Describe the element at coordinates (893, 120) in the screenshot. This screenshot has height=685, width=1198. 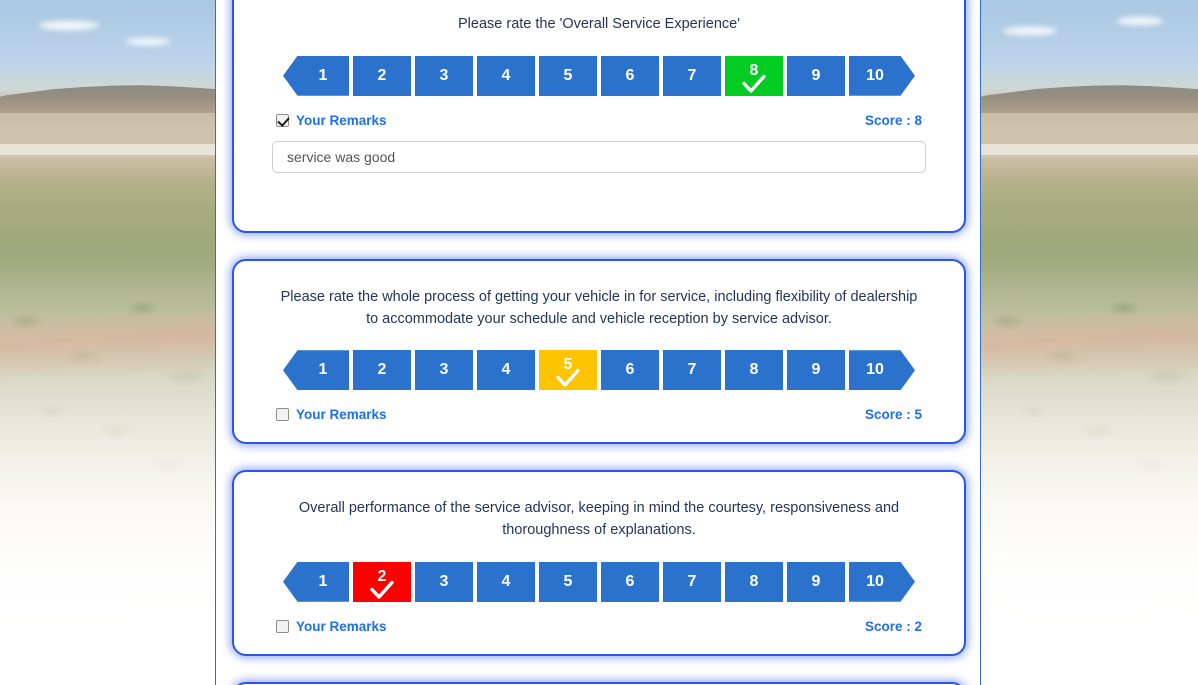
I see `score-value: Score : 8` at that location.